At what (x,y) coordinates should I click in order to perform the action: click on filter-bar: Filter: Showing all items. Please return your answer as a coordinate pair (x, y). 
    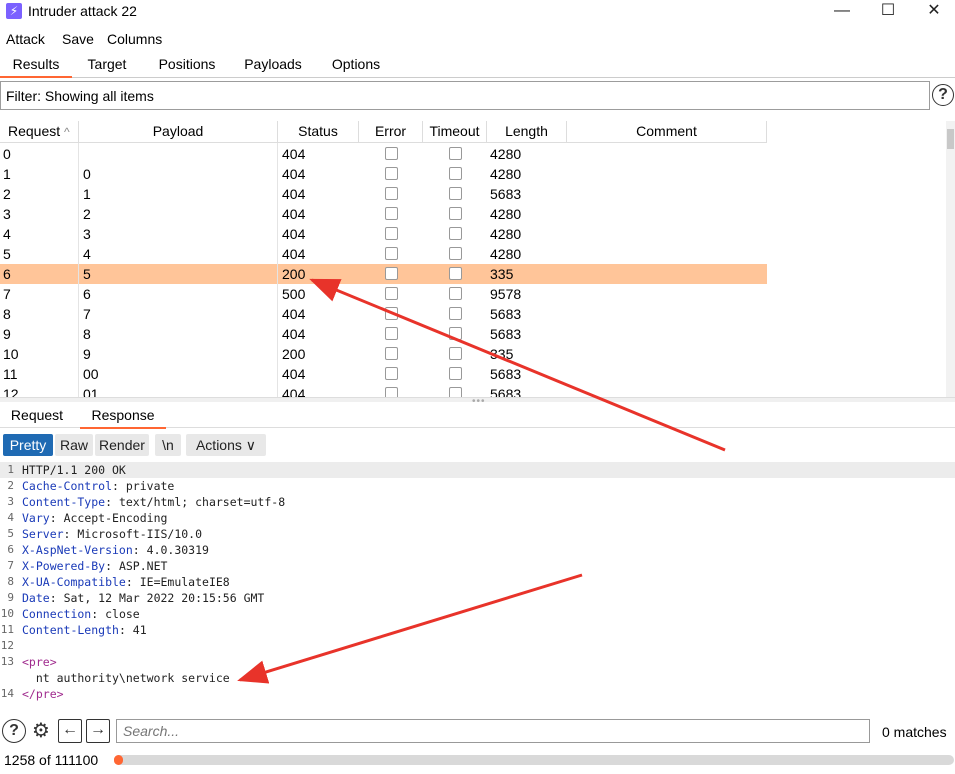
    Looking at the image, I should click on (465, 95).